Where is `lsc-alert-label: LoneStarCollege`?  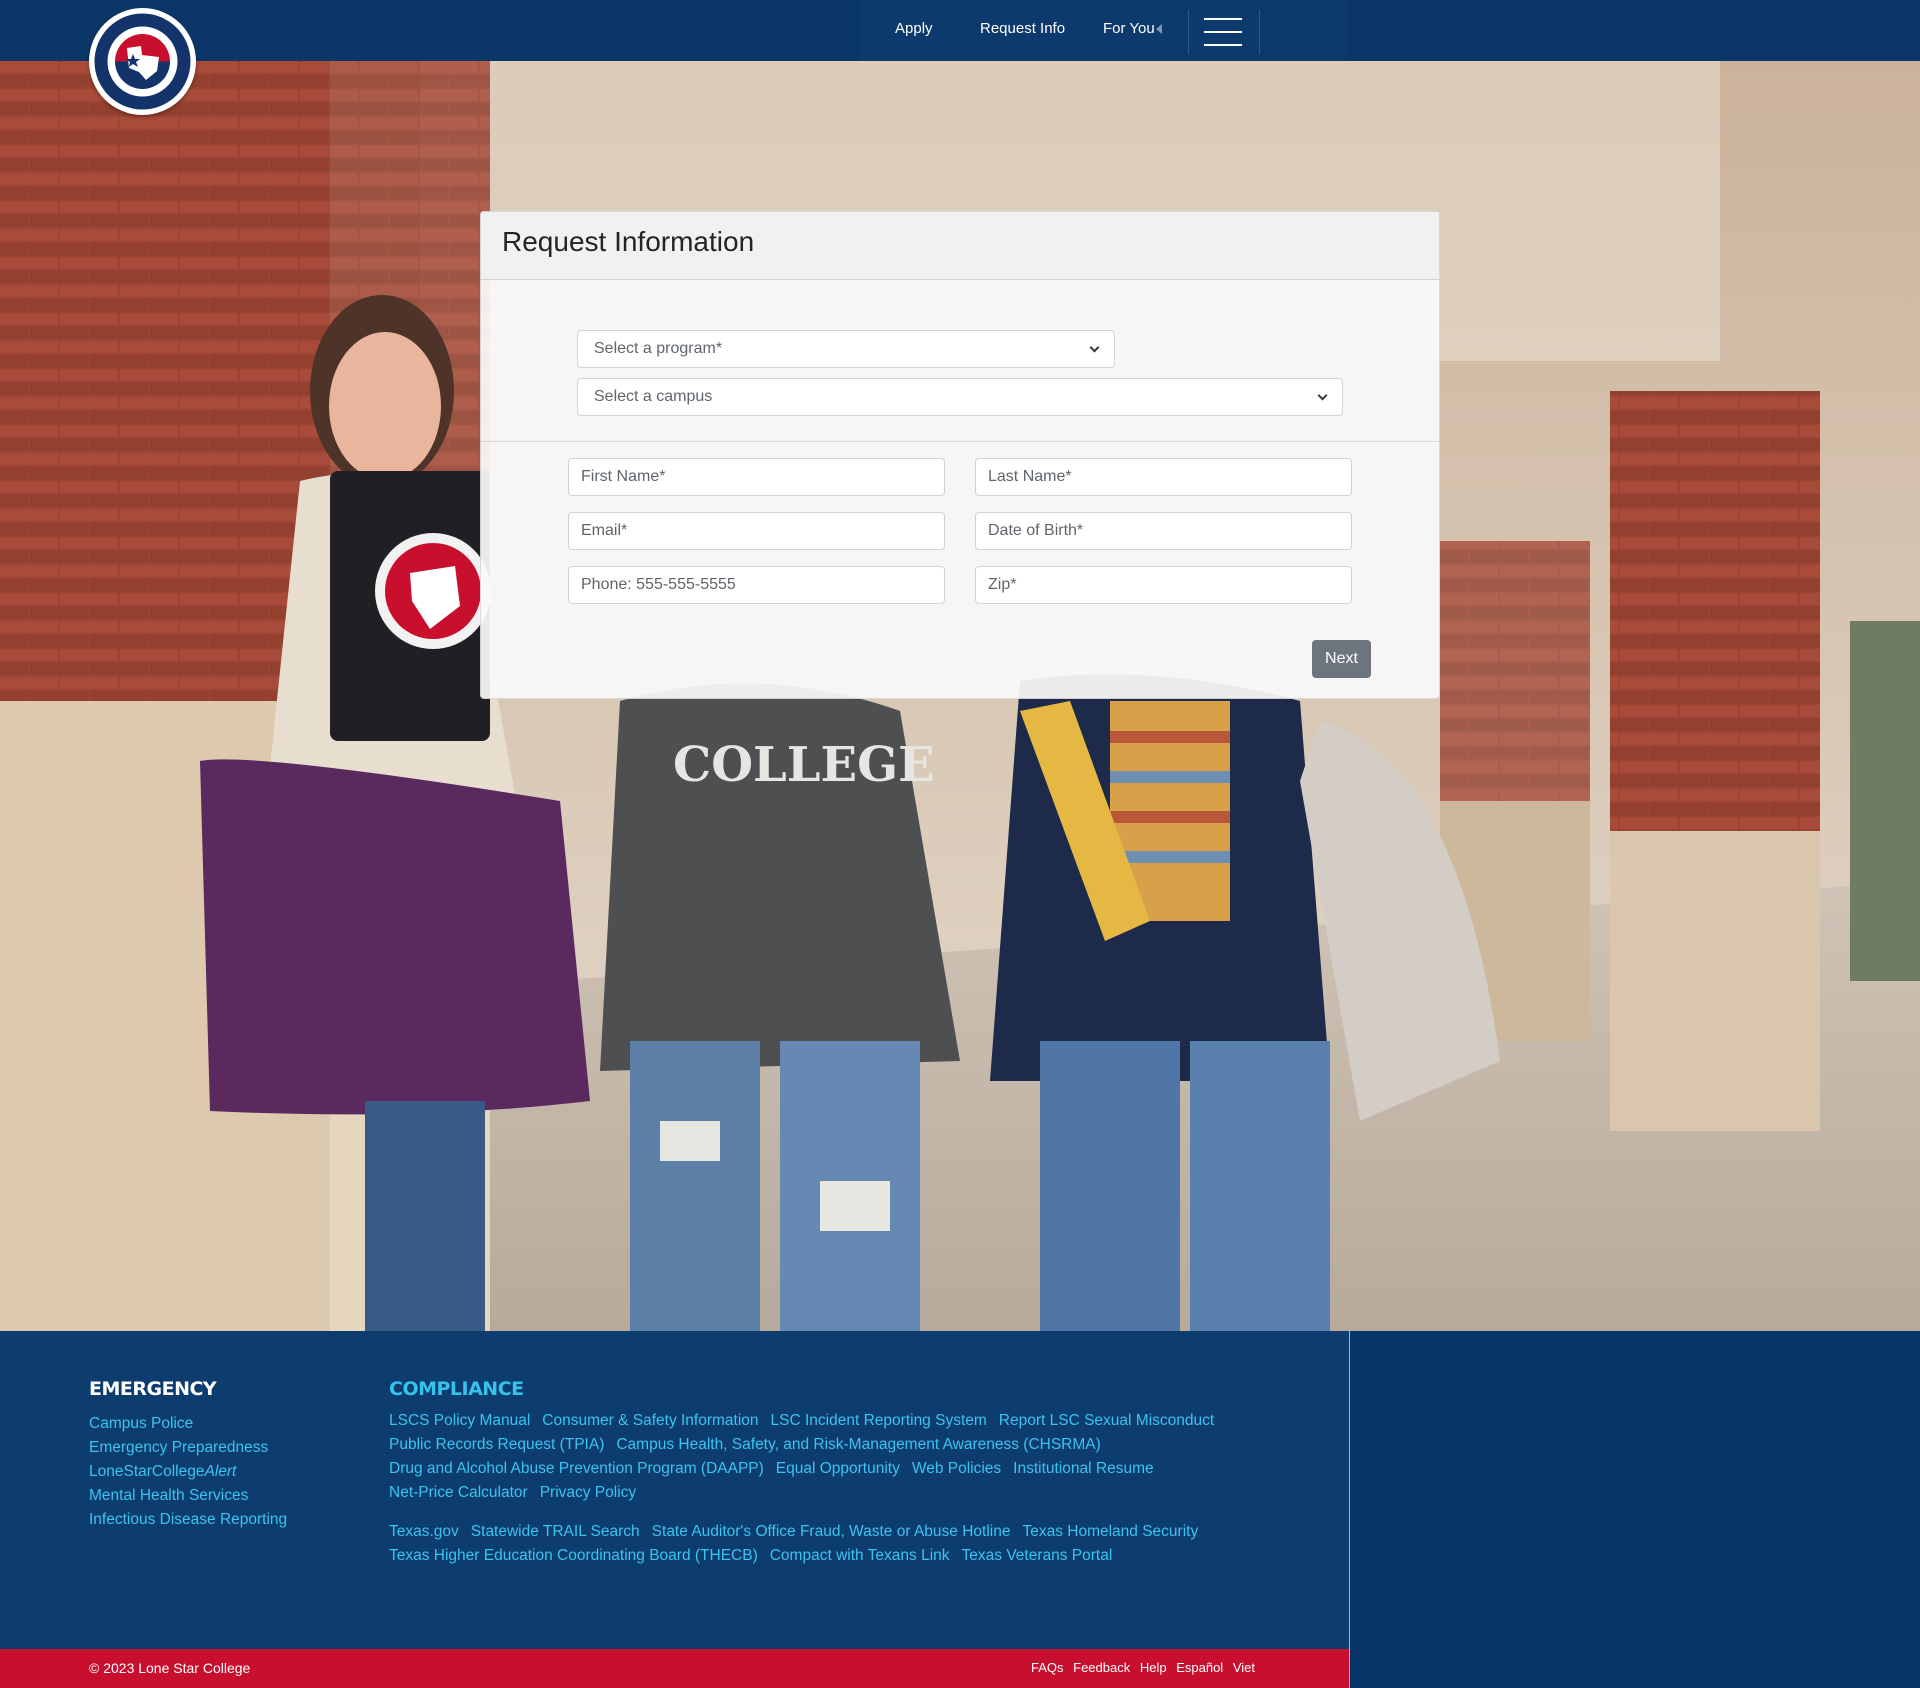 lsc-alert-label: LoneStarCollege is located at coordinates (147, 1471).